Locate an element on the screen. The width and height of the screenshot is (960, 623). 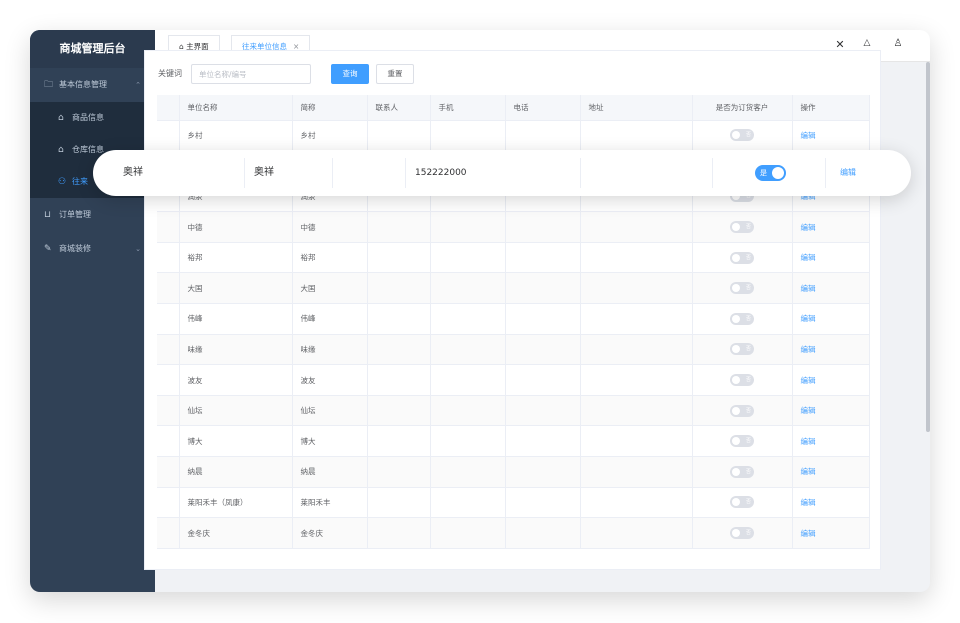
short-cell: 味缘 is located at coordinates (330, 350).